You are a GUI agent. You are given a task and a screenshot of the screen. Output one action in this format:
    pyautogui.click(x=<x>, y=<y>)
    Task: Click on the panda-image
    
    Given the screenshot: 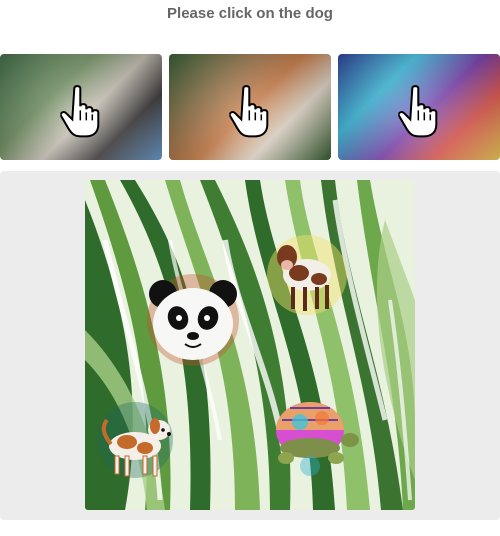 What is the action you would take?
    pyautogui.click(x=193, y=320)
    